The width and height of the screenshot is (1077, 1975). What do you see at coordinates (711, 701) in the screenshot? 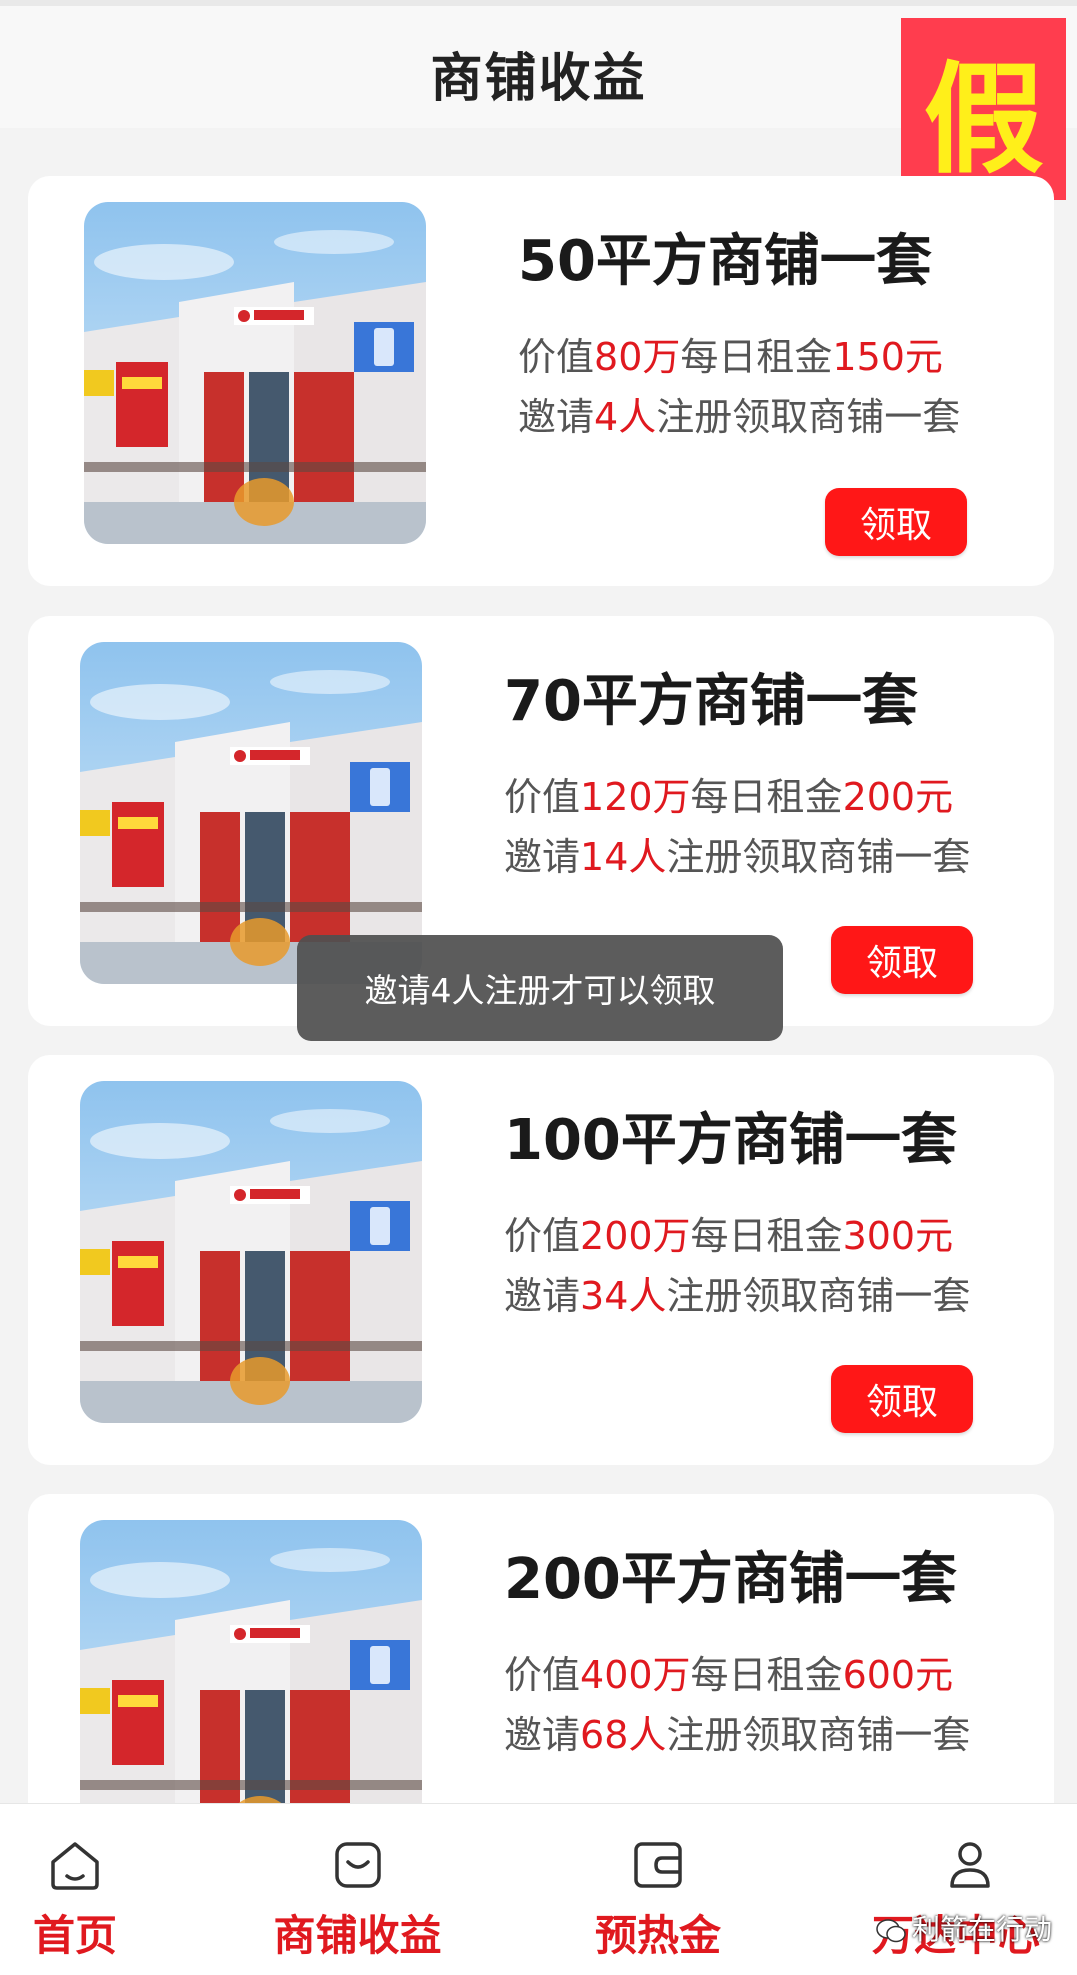
I see `shop-title: 70平方商铺一套` at bounding box center [711, 701].